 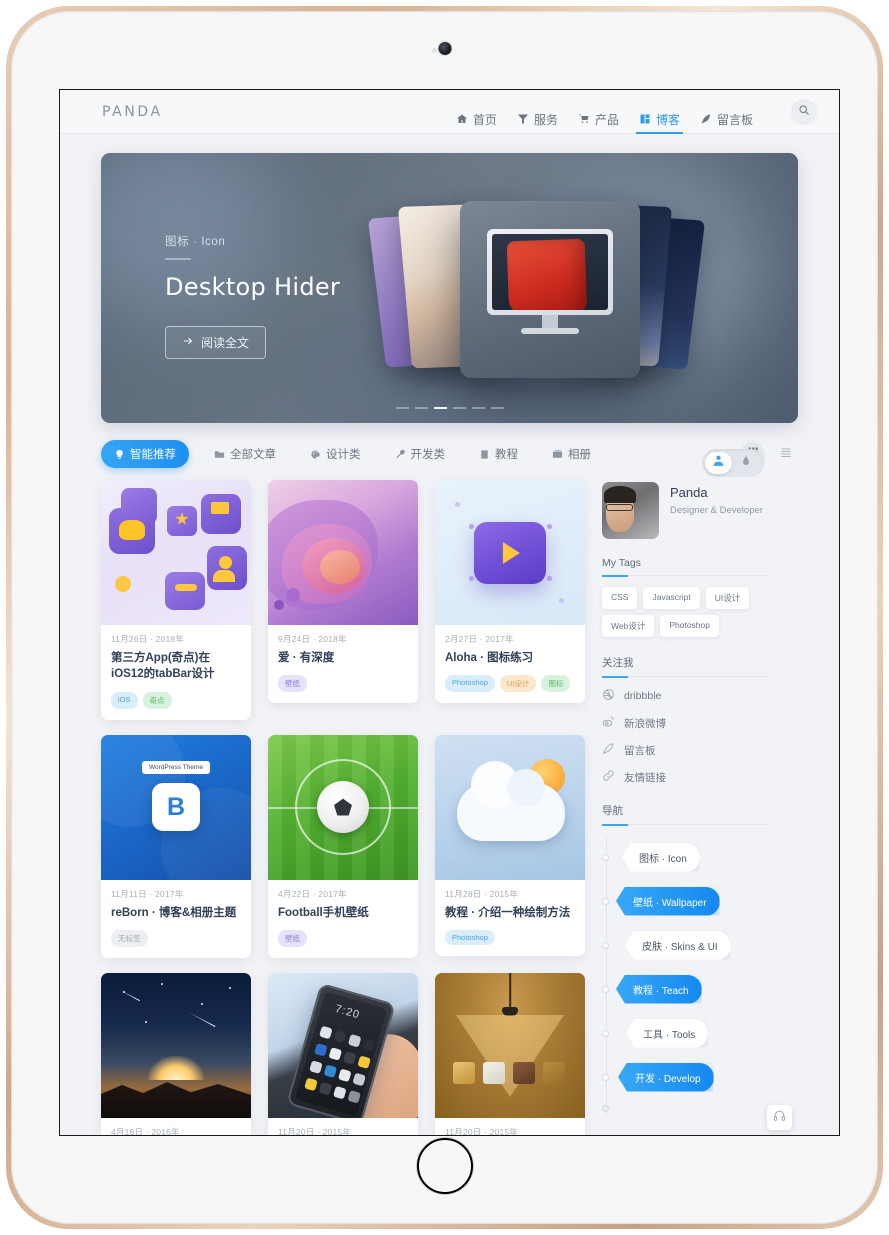 I want to click on article-card: 9月24日 · 2018年 爱 · 有深度 壁纸, so click(x=343, y=592).